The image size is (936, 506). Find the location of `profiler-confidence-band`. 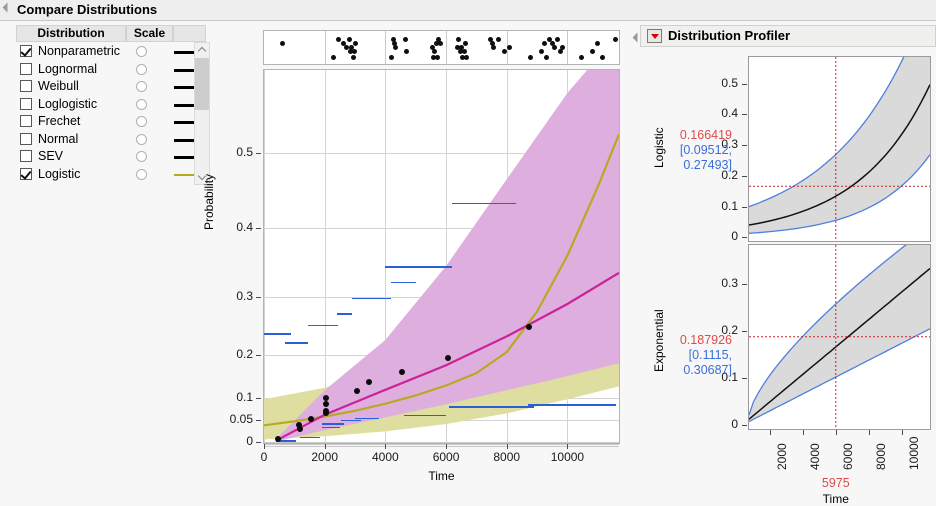

profiler-confidence-band is located at coordinates (839, 333).